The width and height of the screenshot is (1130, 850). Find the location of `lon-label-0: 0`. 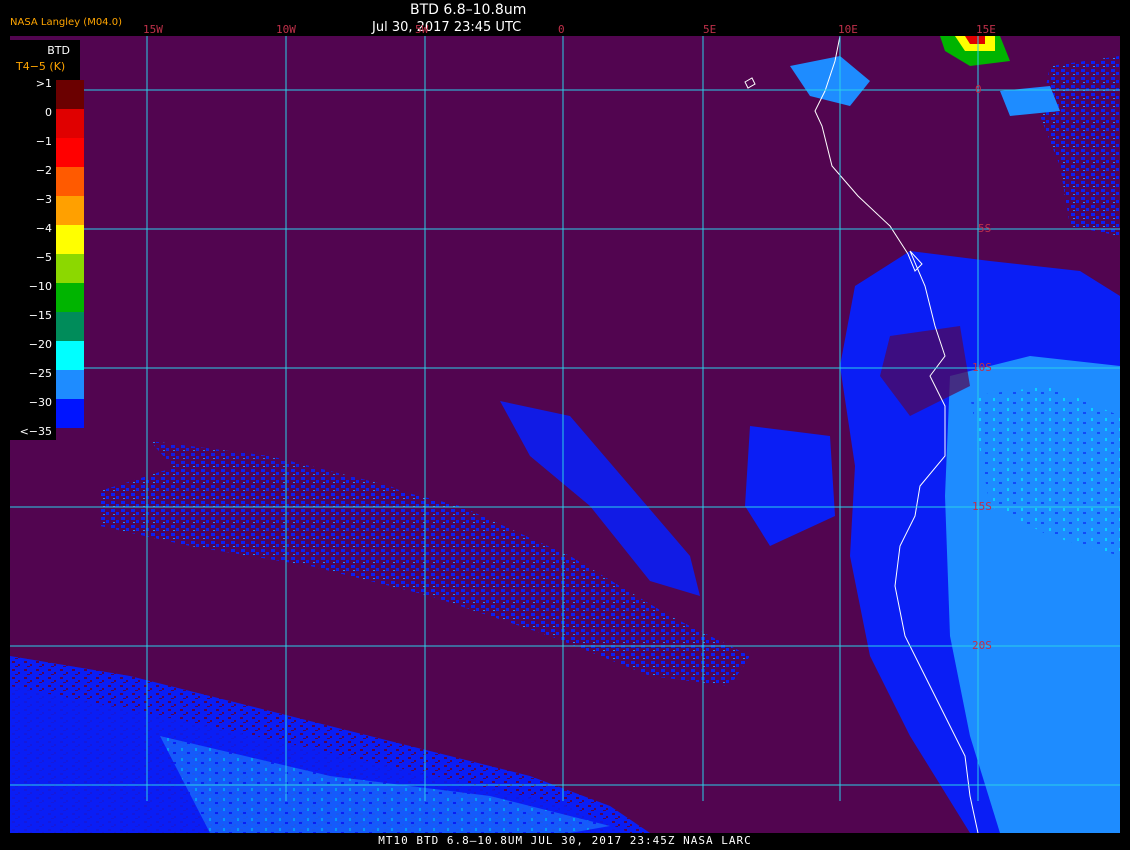

lon-label-0: 0 is located at coordinates (561, 29).